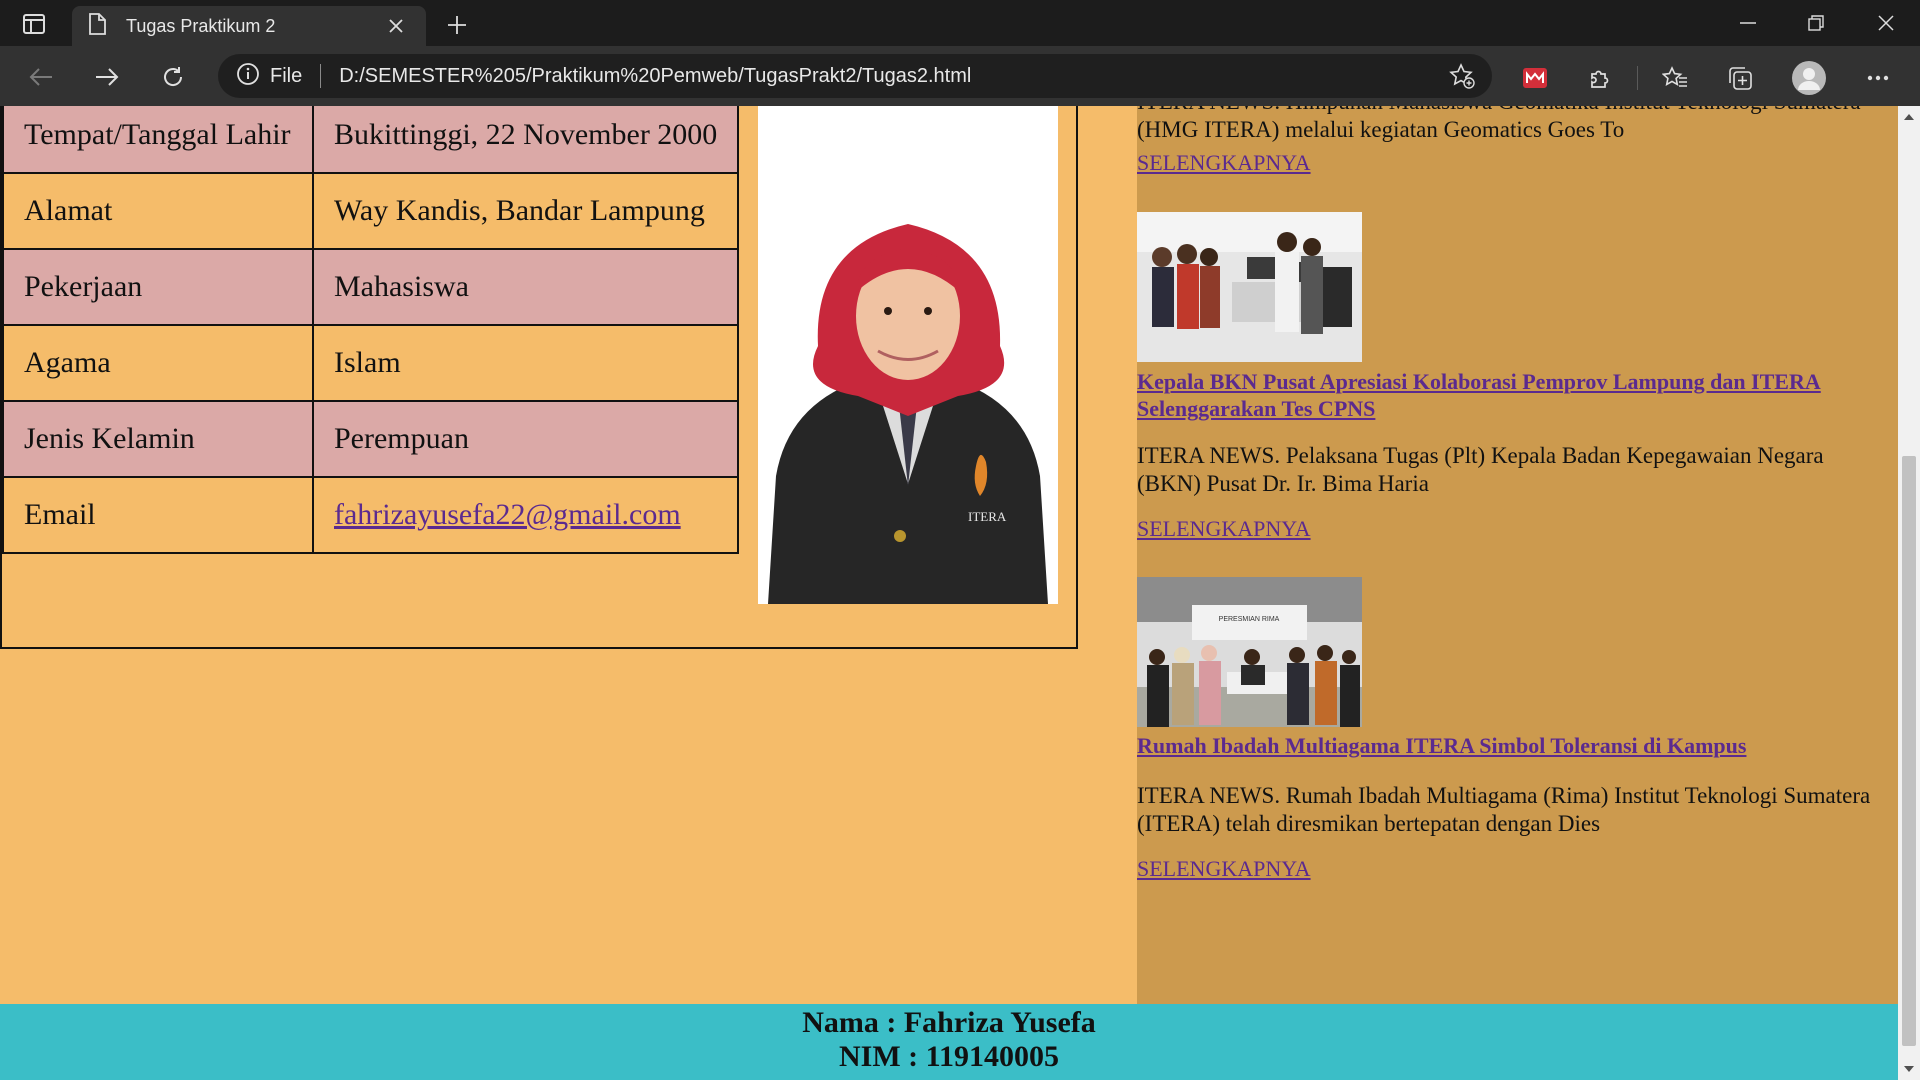  What do you see at coordinates (1886, 23) in the screenshot?
I see `window-close-icon` at bounding box center [1886, 23].